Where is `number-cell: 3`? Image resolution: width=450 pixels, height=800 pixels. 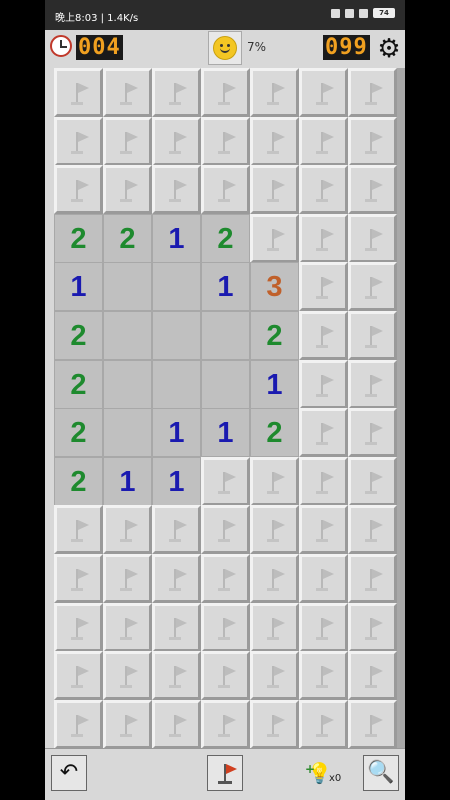 number-cell: 3 is located at coordinates (274, 287).